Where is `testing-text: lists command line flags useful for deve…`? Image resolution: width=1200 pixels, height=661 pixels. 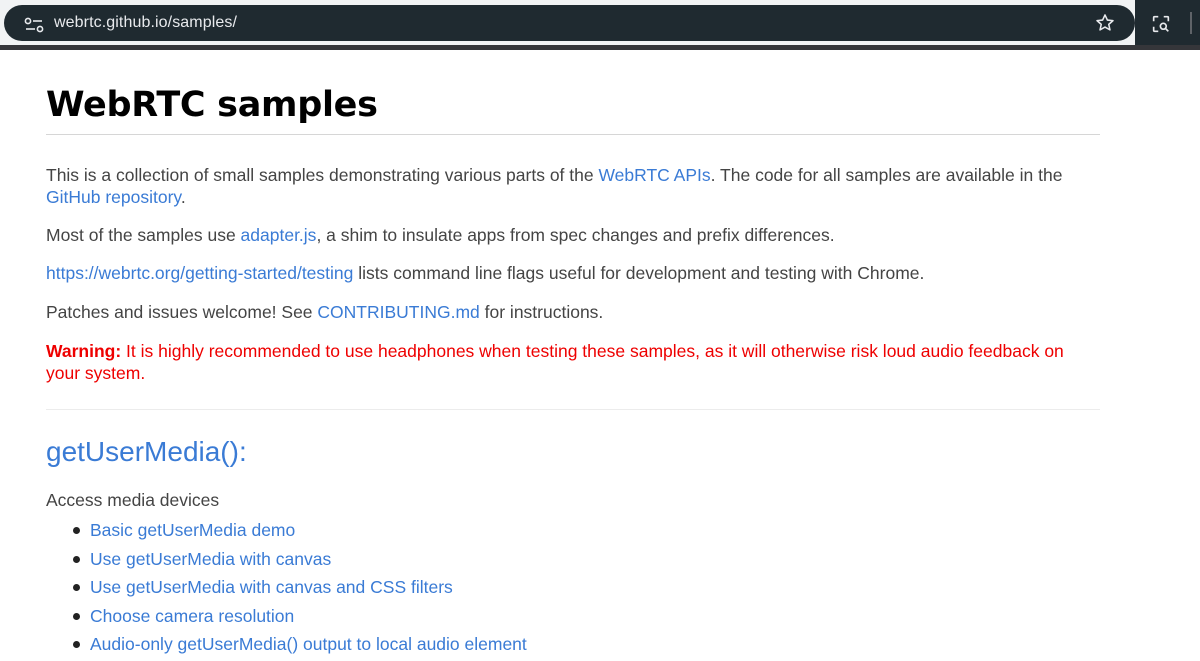
testing-text: lists command line flags useful for deve… is located at coordinates (639, 273).